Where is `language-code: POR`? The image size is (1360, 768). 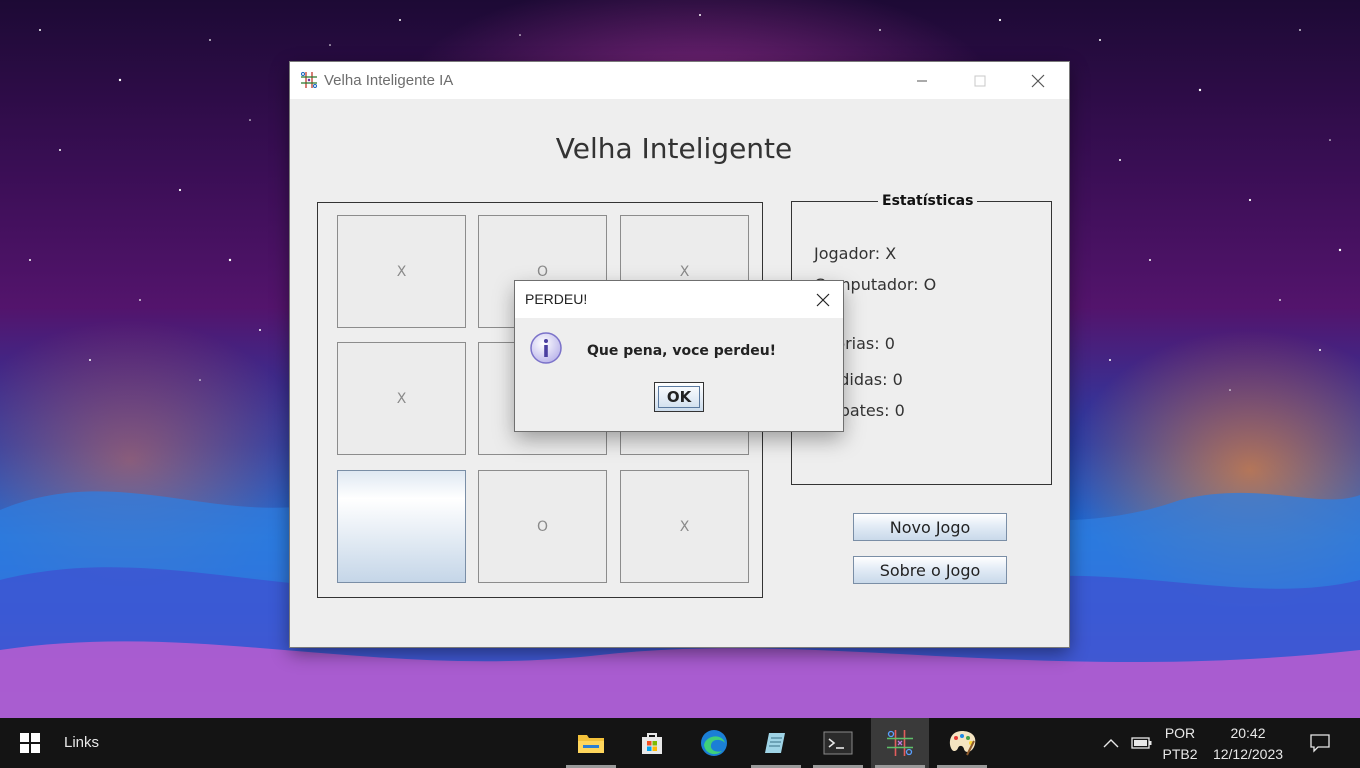
language-code: POR is located at coordinates (1180, 733).